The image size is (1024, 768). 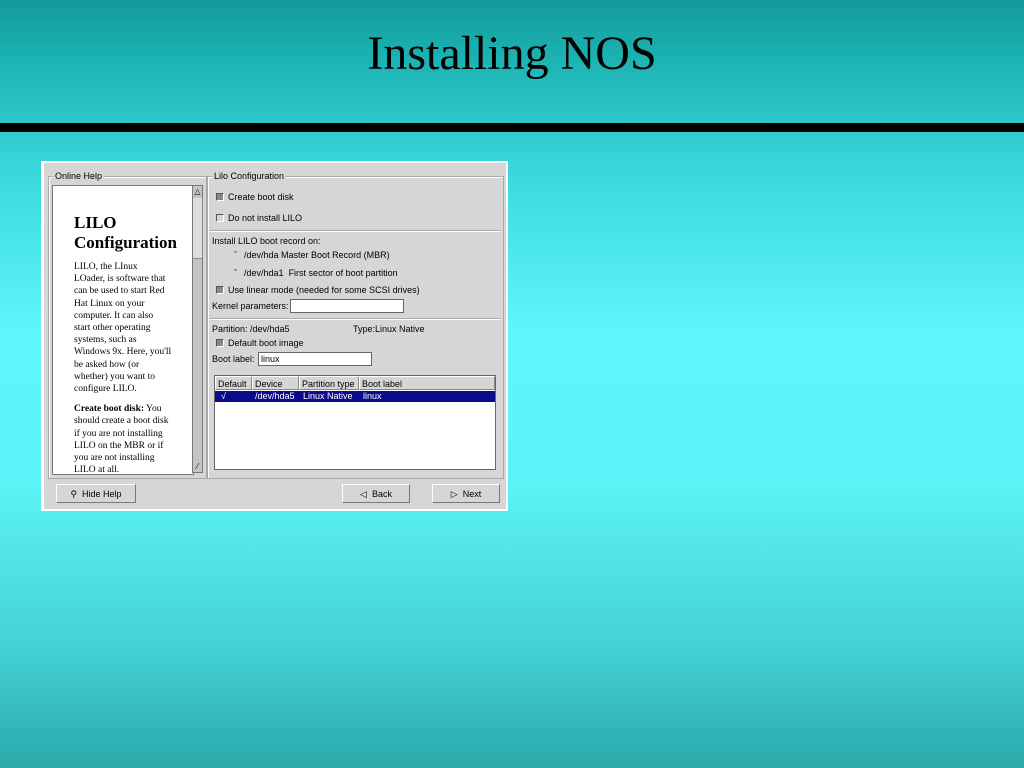 What do you see at coordinates (266, 241) in the screenshot?
I see `install-record-label: Install LILO boot record on:` at bounding box center [266, 241].